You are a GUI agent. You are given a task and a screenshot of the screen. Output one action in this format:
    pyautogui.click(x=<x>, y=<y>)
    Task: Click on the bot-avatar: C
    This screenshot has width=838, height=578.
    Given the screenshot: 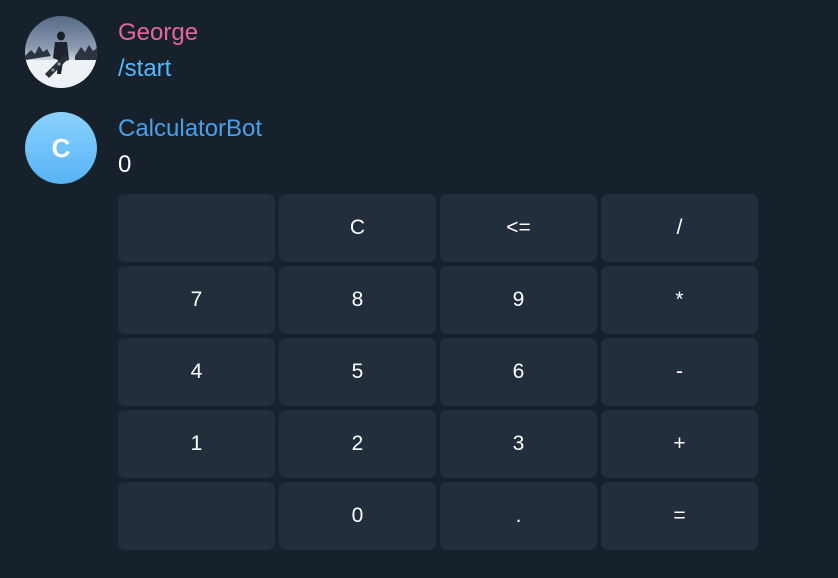 What is the action you would take?
    pyautogui.click(x=61, y=148)
    